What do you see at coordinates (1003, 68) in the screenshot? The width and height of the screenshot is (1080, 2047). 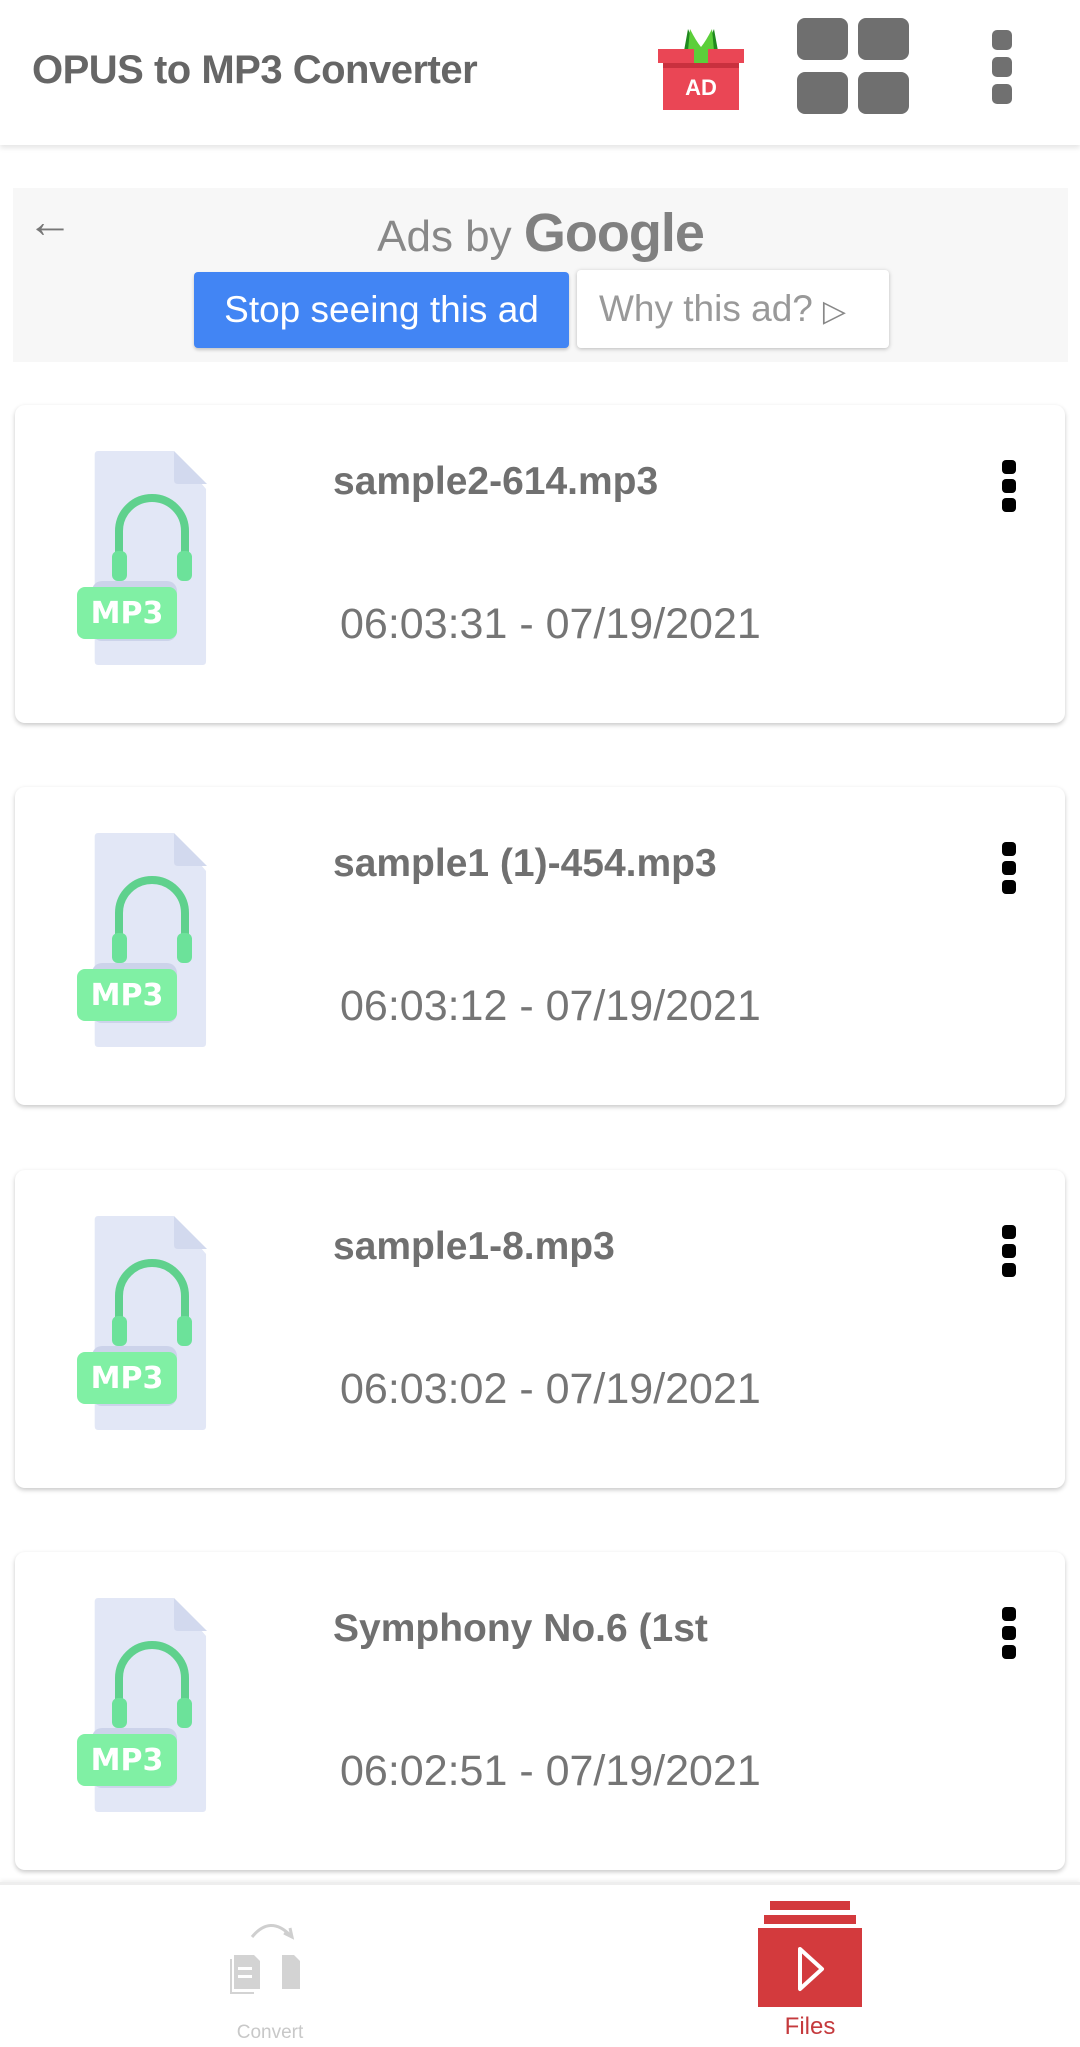 I see `more-vert-icon` at bounding box center [1003, 68].